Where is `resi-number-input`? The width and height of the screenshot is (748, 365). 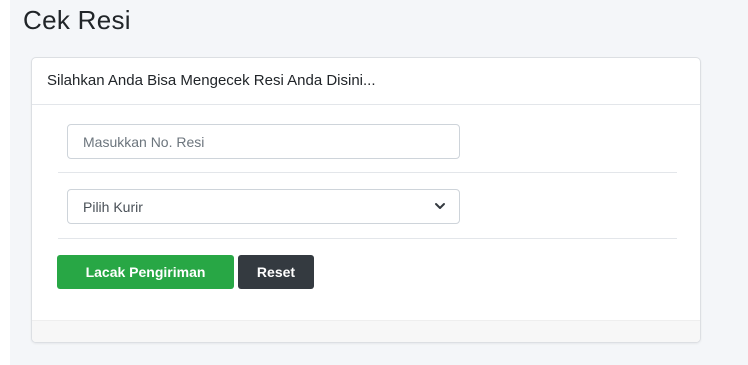 resi-number-input is located at coordinates (263, 141).